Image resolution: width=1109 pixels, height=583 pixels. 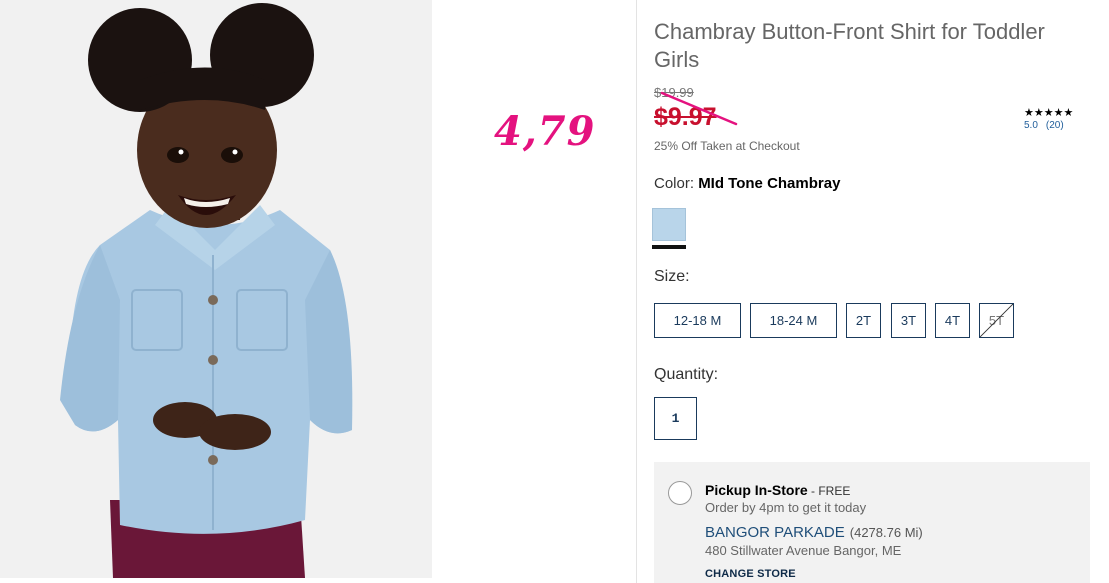 What do you see at coordinates (685, 117) in the screenshot?
I see `sale-price: $9.97` at bounding box center [685, 117].